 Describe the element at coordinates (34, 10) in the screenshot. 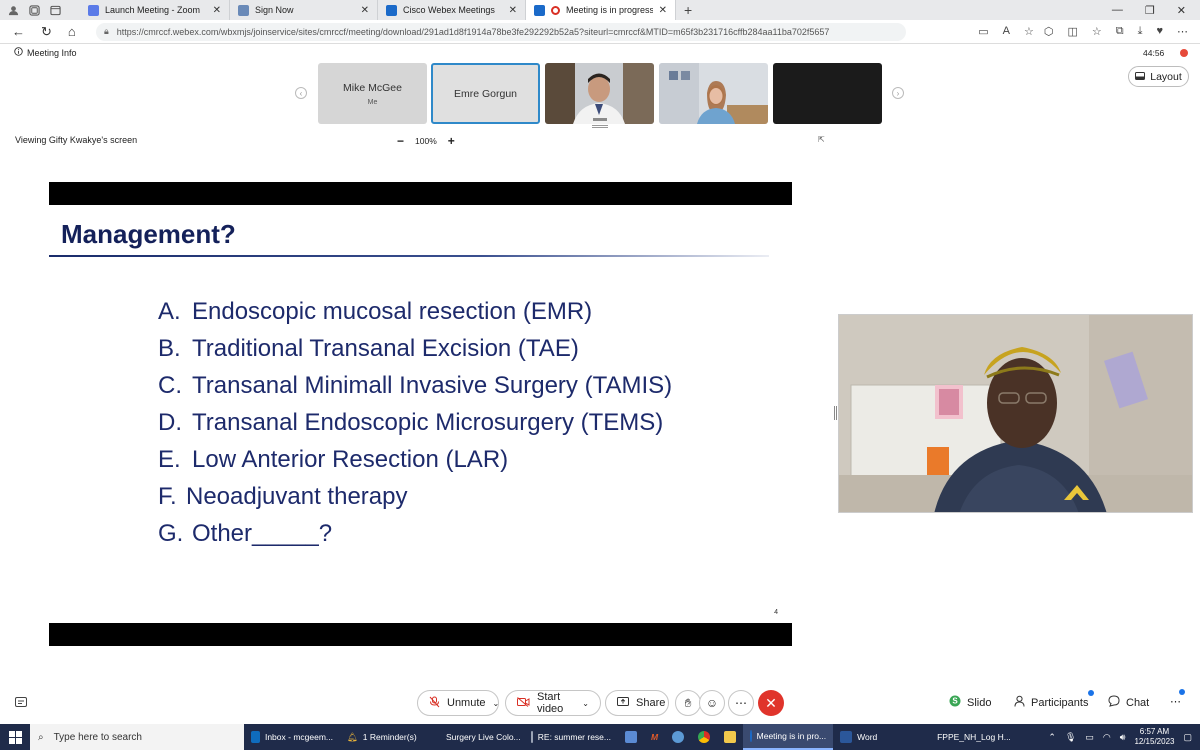

I see `workspaces-icon` at that location.